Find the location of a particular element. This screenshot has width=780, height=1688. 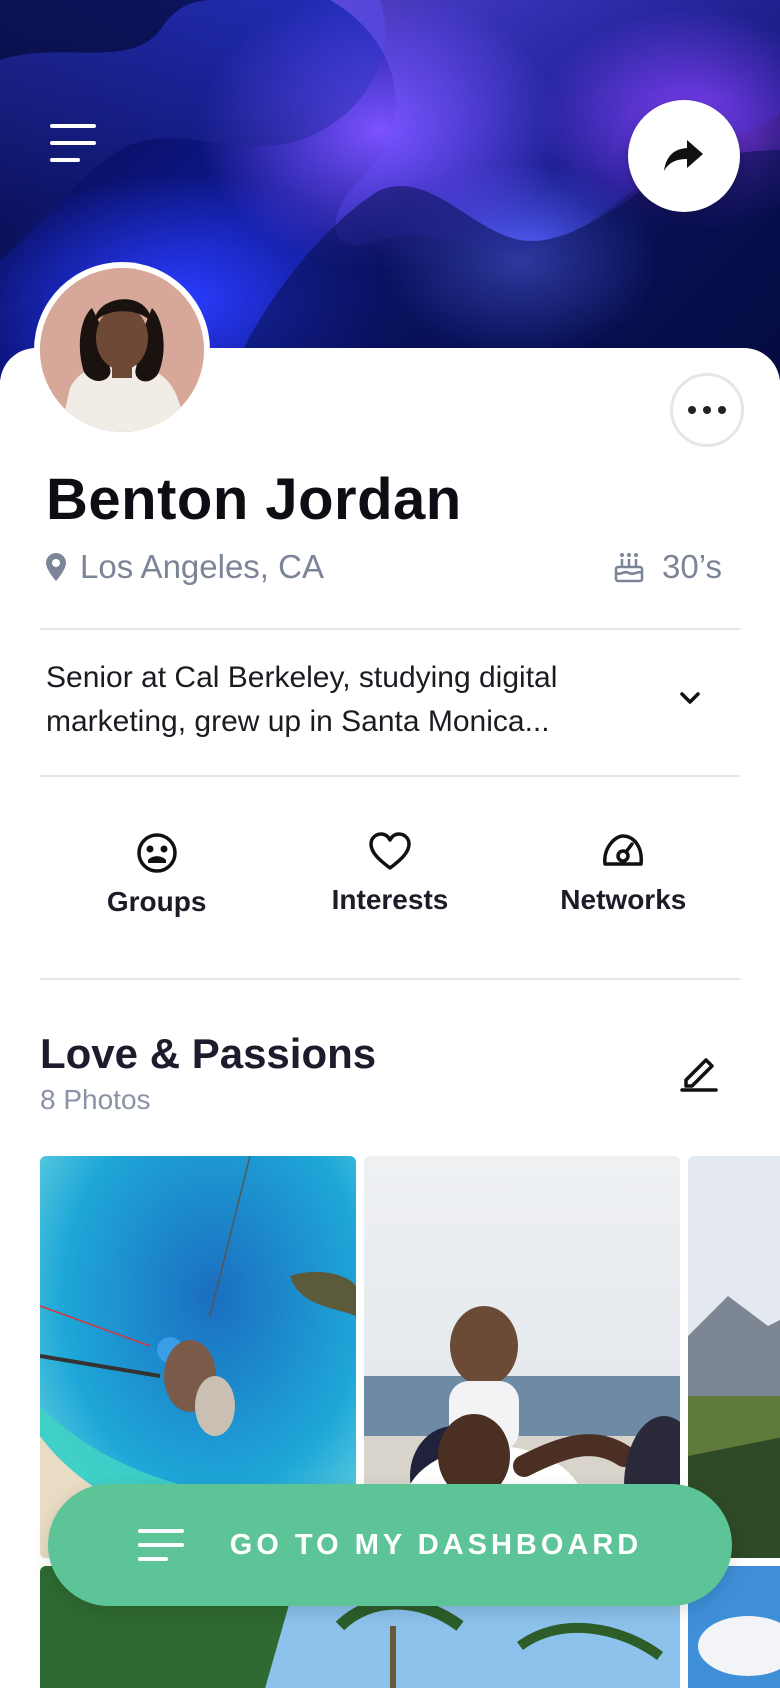

tab-groups: Groups is located at coordinates (156, 887).